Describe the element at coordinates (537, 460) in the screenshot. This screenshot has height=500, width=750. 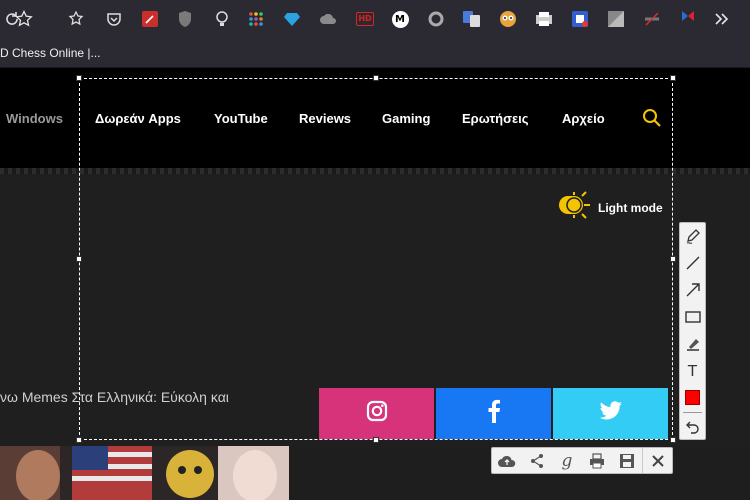
I see `share-icon` at that location.